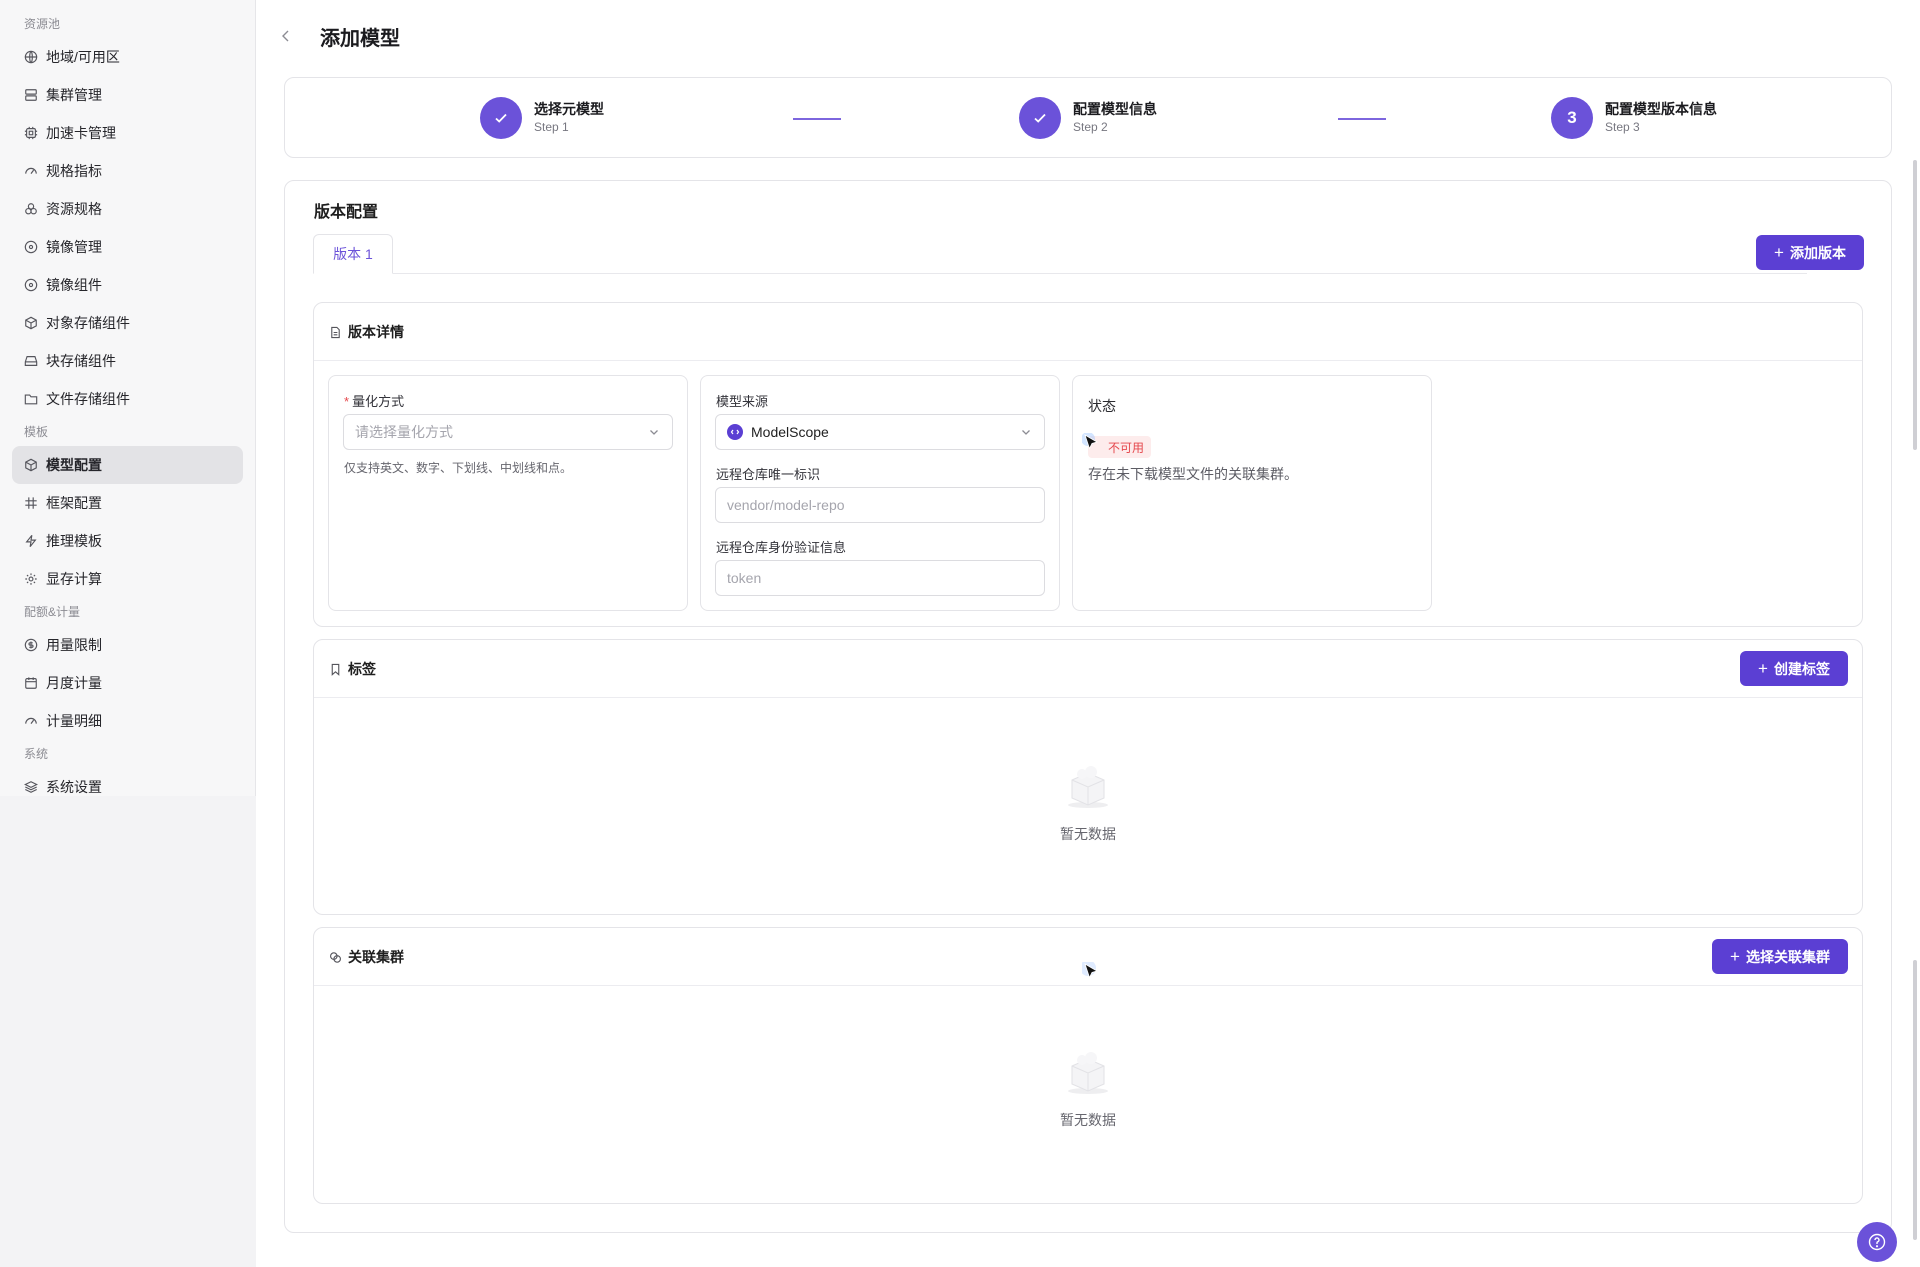 The height and width of the screenshot is (1267, 1920). What do you see at coordinates (1088, 669) in the screenshot?
I see `section-header: 标签` at bounding box center [1088, 669].